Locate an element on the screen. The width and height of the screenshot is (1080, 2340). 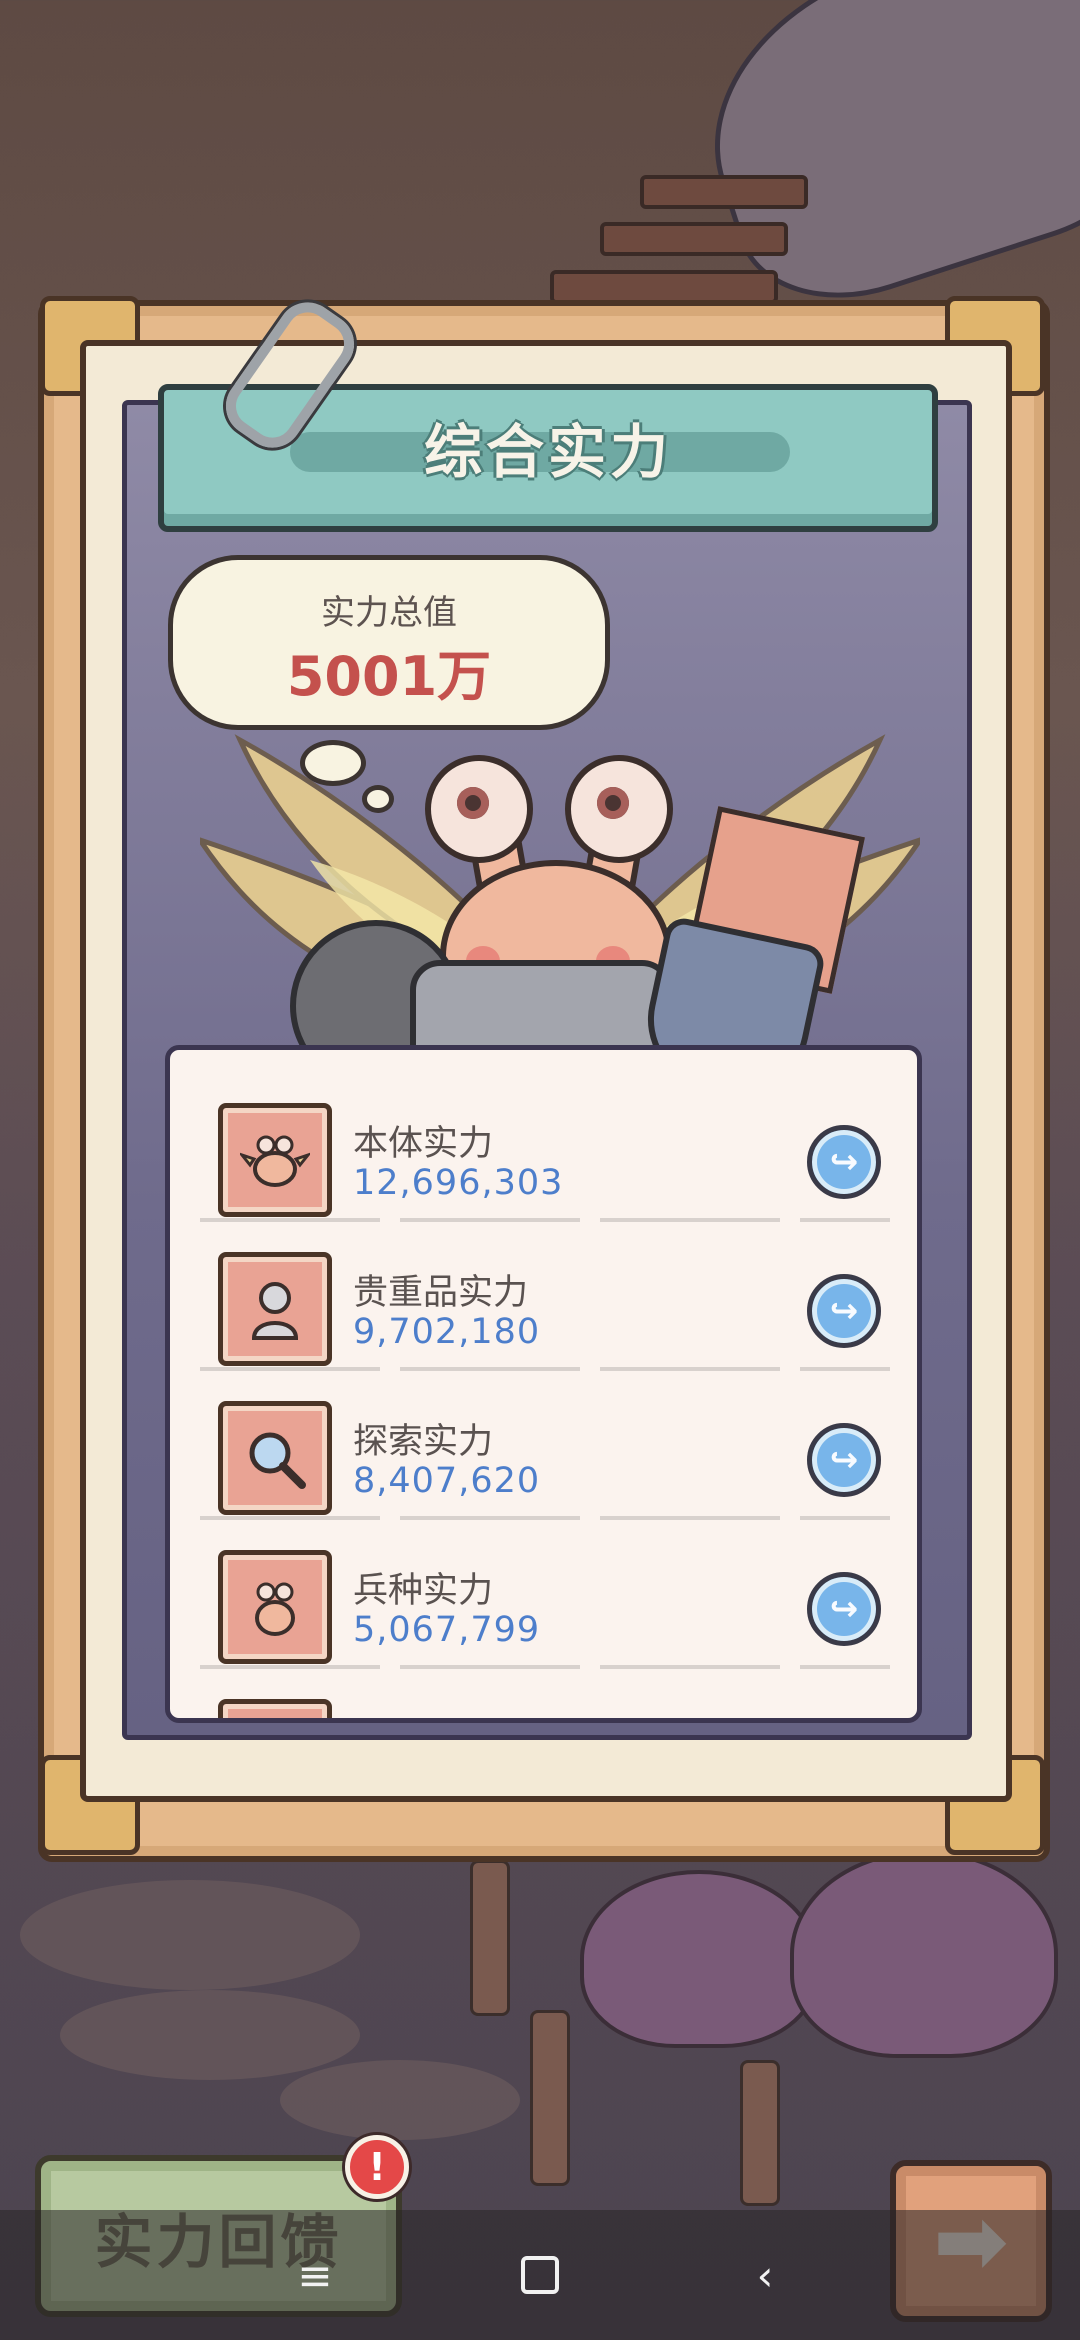
list-item: 本体实力 12,696,303 ↪ is located at coordinates (543, 1147).